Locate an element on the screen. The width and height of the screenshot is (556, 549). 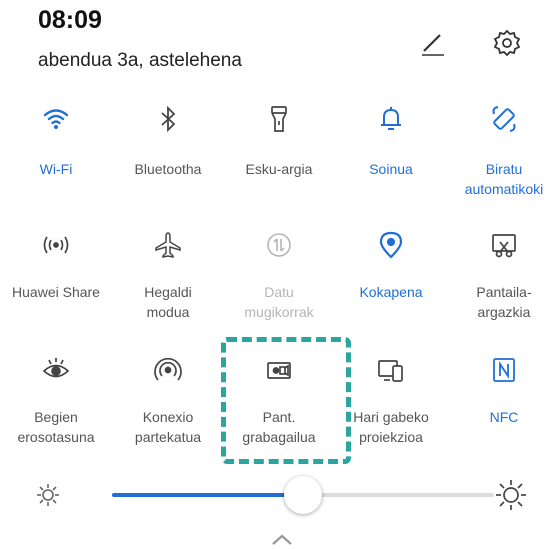
brightness-slider-thumb is located at coordinates (303, 495).